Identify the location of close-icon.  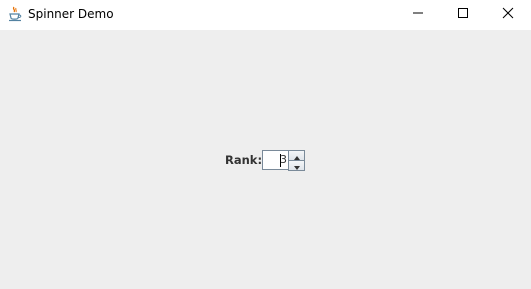
(508, 15).